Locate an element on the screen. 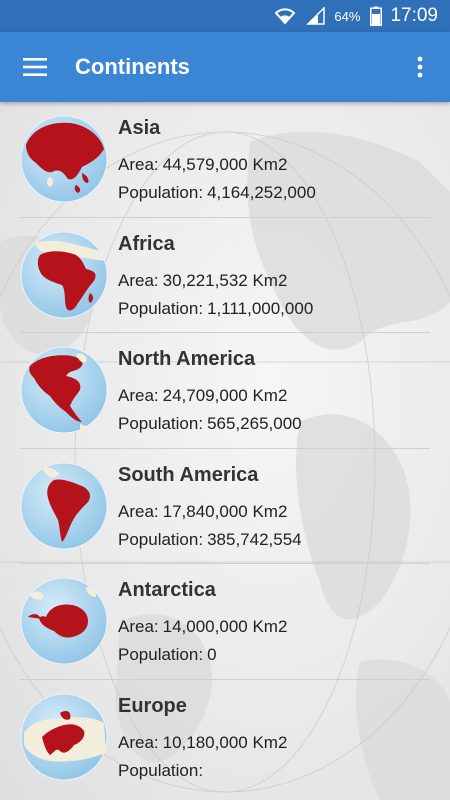  continent-area: Area: 14,000,000 Km2 is located at coordinates (203, 627).